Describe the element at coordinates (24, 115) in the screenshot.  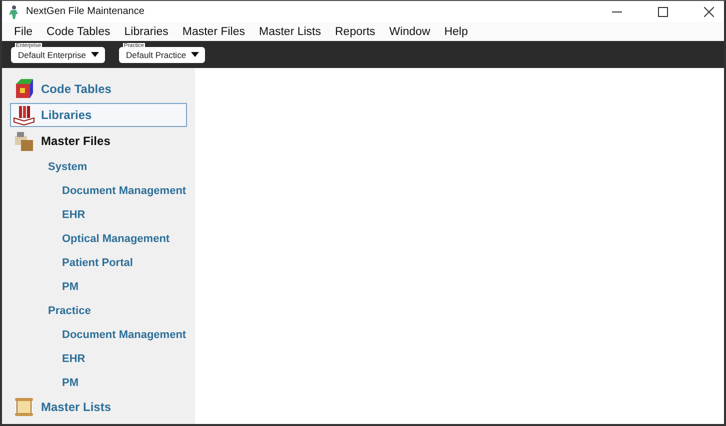
I see `books-icon` at that location.